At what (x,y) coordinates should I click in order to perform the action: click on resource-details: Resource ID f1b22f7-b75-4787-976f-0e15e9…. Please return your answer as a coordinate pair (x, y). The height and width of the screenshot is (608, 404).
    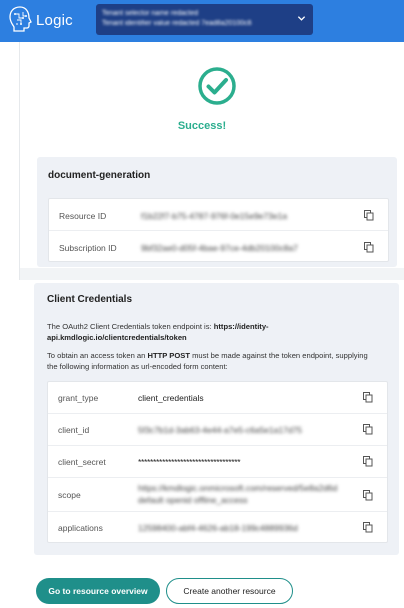
    Looking at the image, I should click on (218, 230).